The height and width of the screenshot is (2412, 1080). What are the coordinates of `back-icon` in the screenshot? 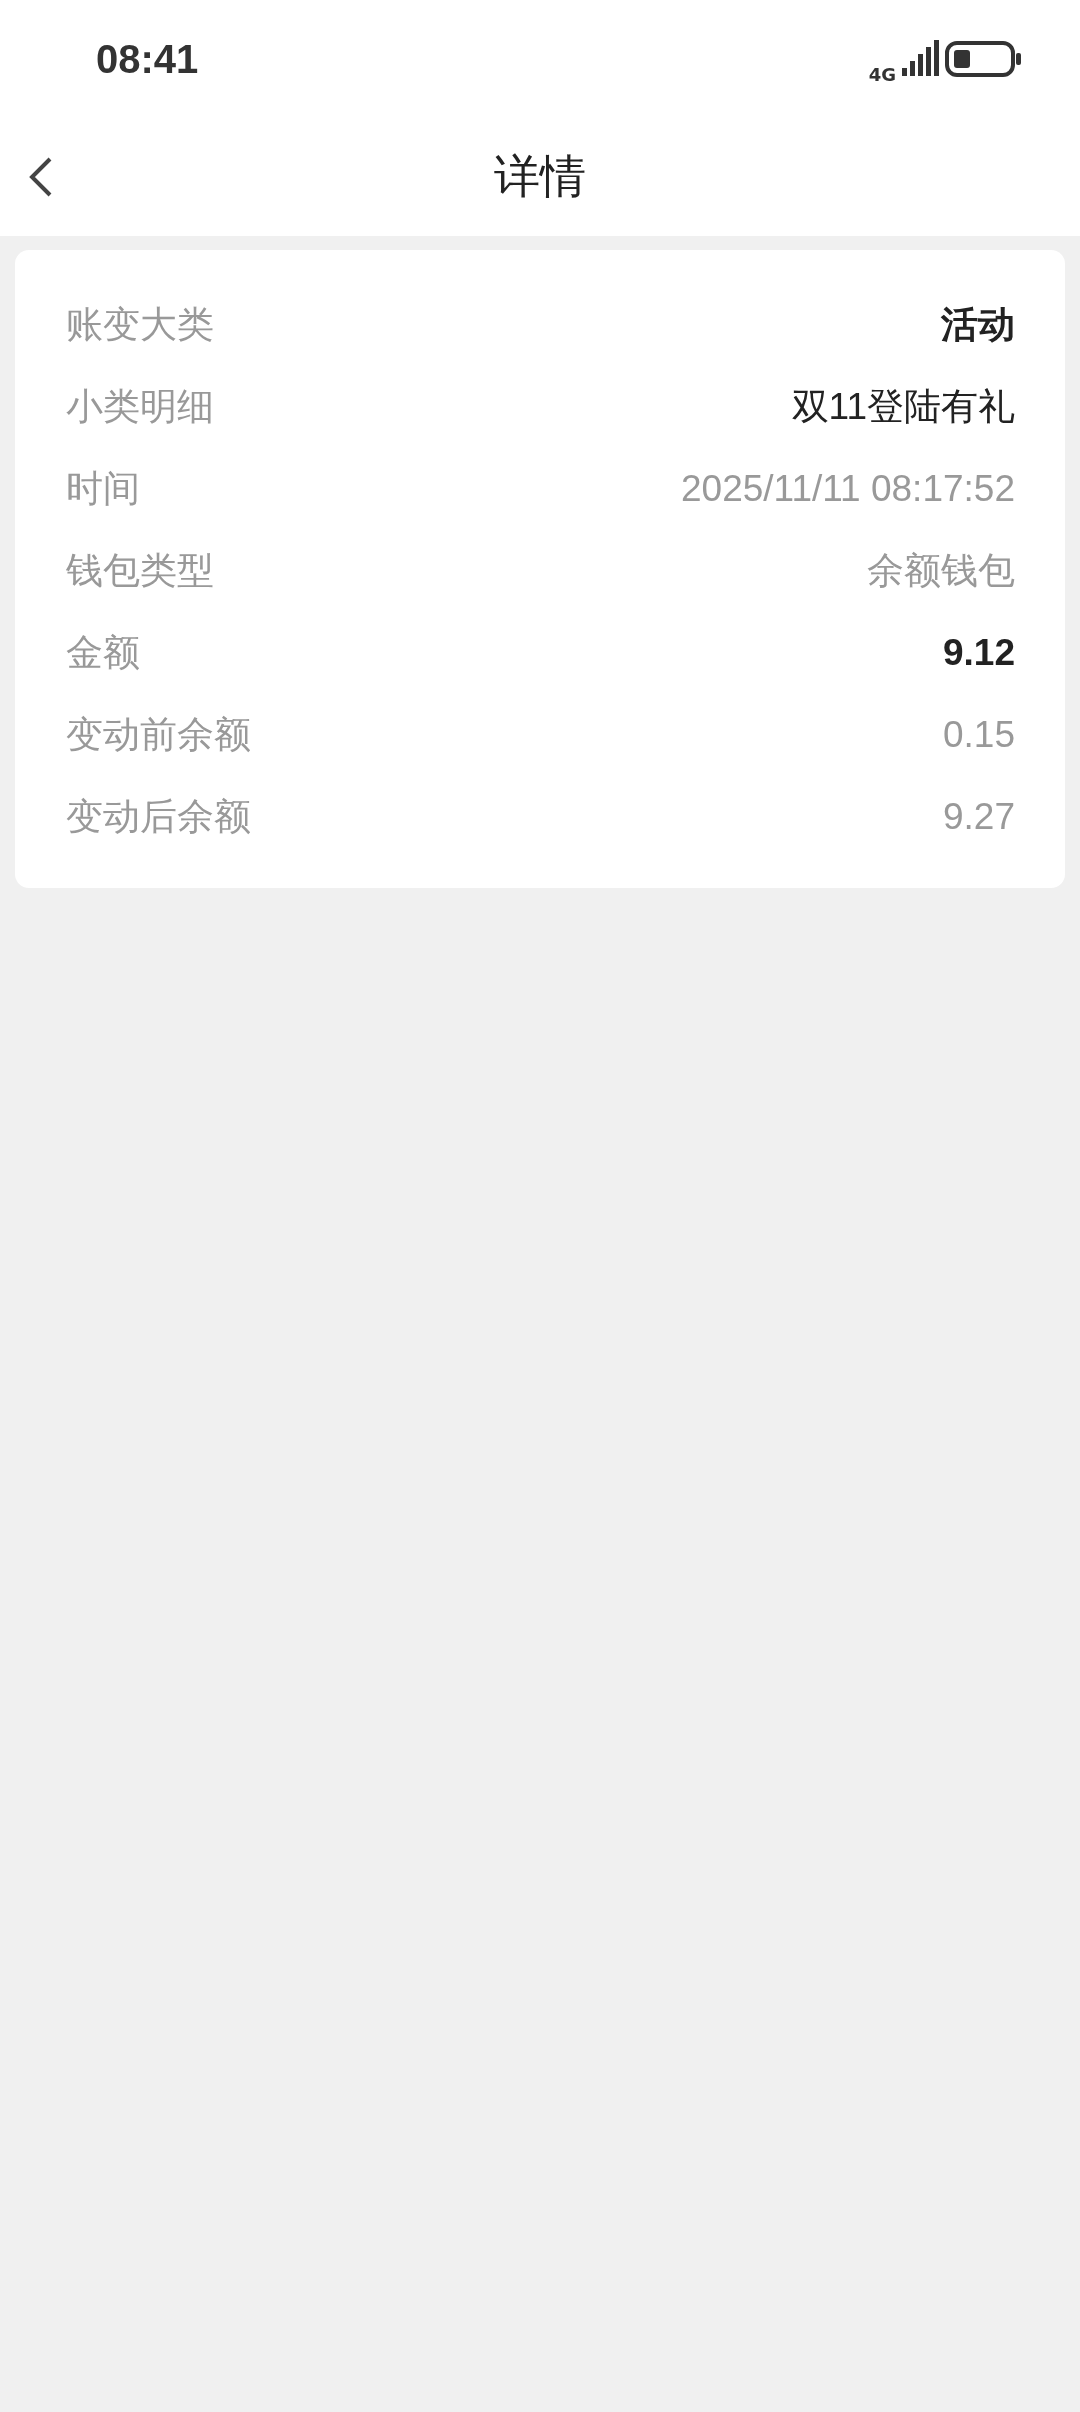 It's located at (41, 177).